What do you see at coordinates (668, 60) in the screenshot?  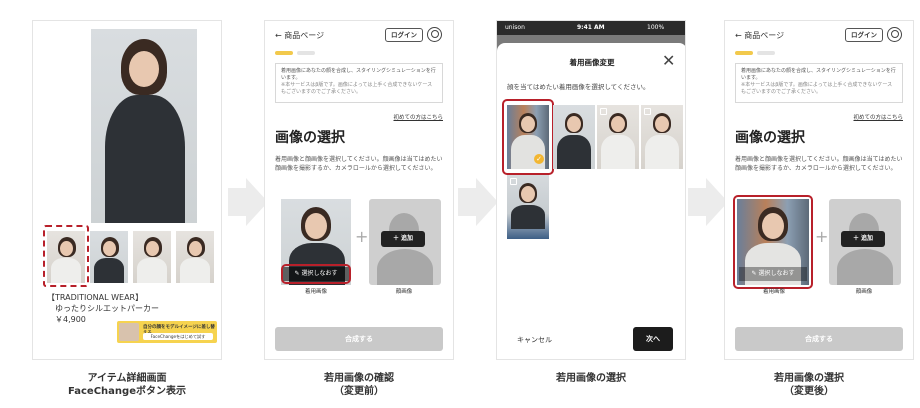 I see `close-icon: ✕` at bounding box center [668, 60].